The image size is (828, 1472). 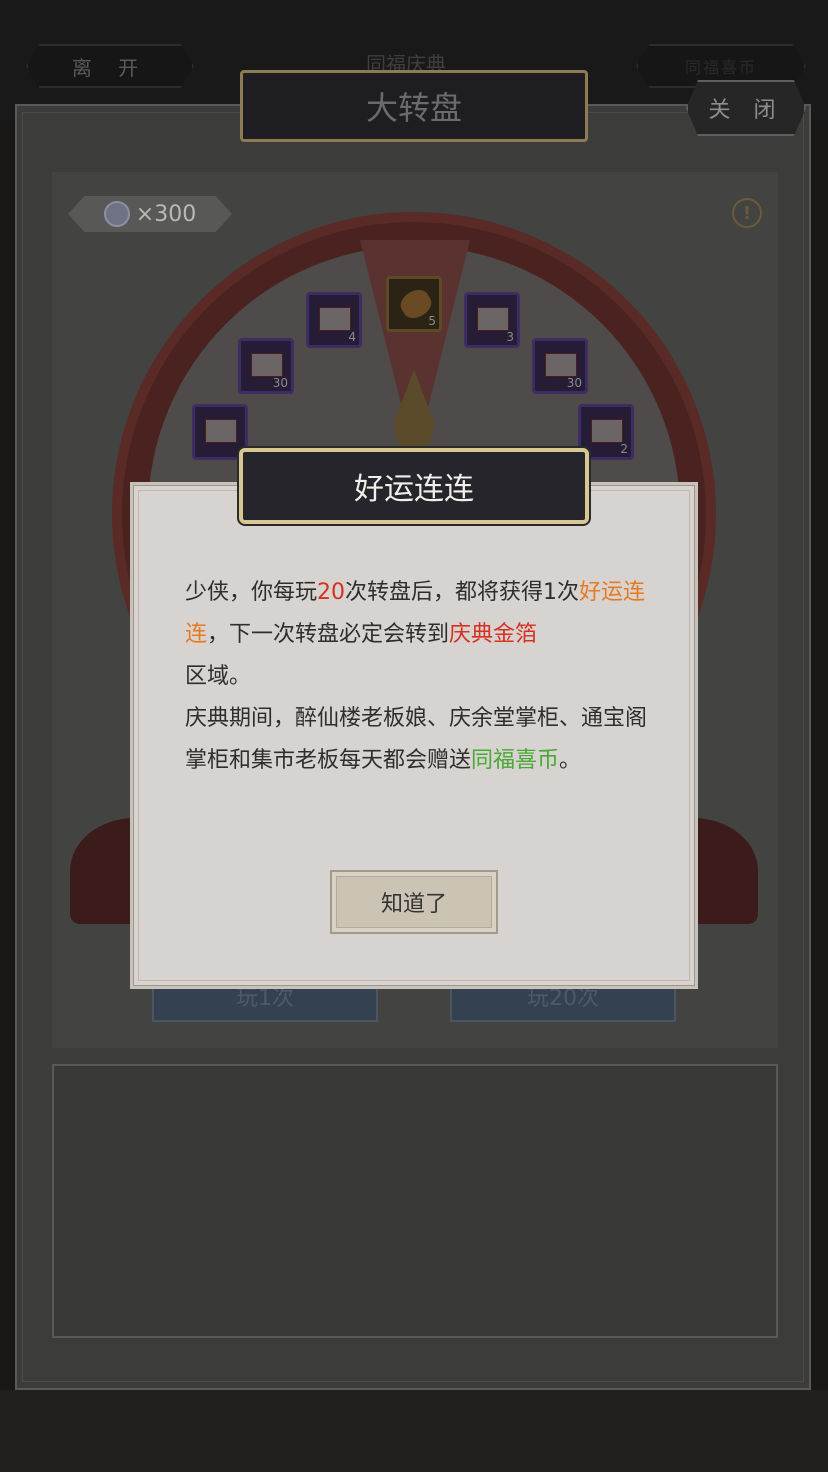 I want to click on coin-icon, so click(x=116, y=214).